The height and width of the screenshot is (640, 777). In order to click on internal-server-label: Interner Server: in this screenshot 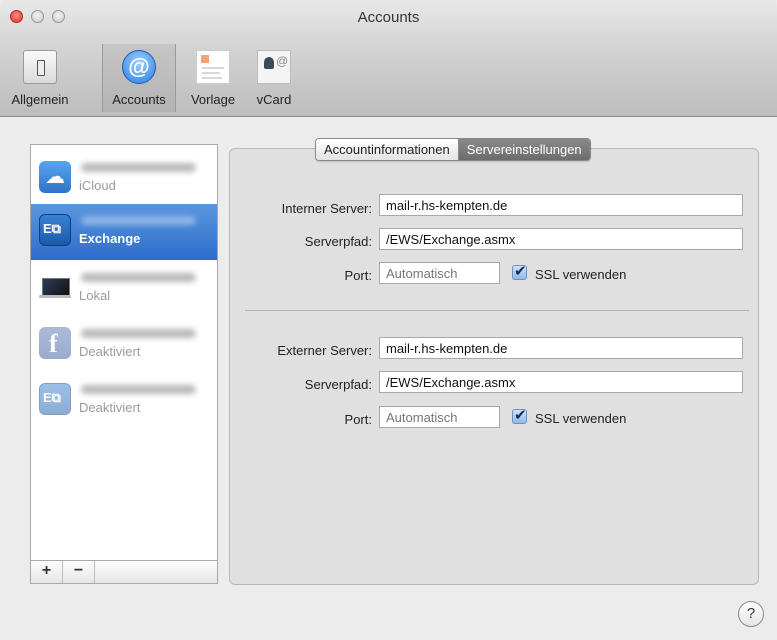, I will do `click(326, 208)`.